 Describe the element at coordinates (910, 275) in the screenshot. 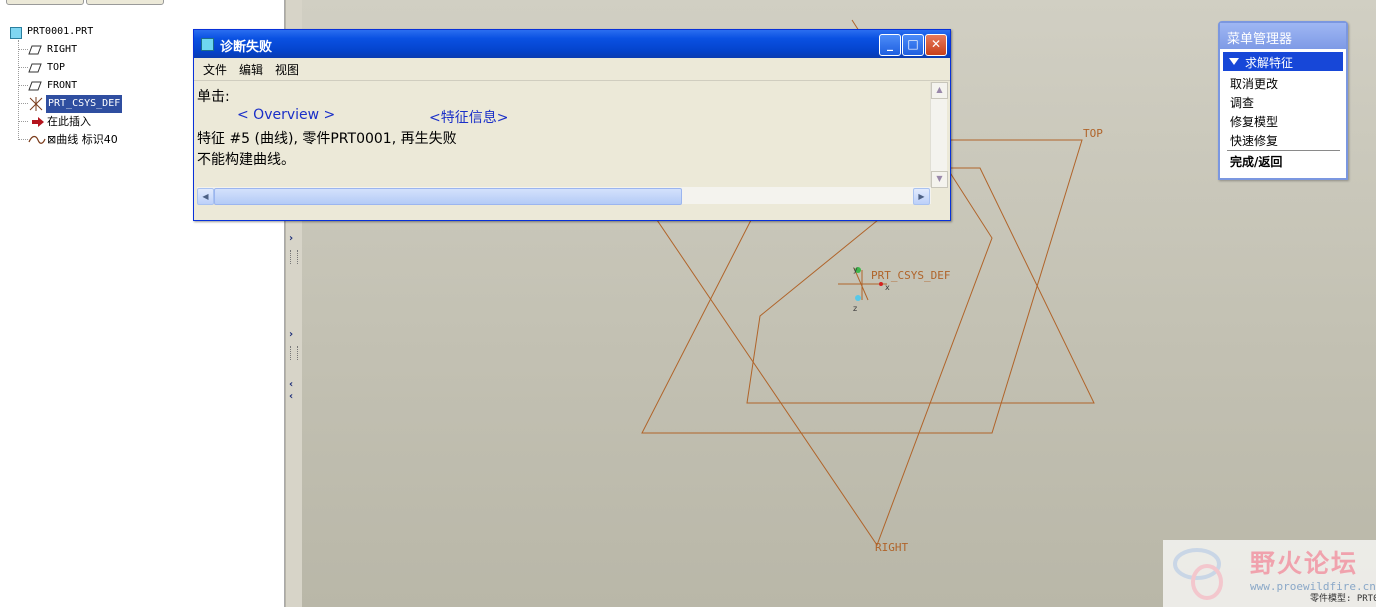

I see `csys-label: PRT_CSYS_DEF` at that location.